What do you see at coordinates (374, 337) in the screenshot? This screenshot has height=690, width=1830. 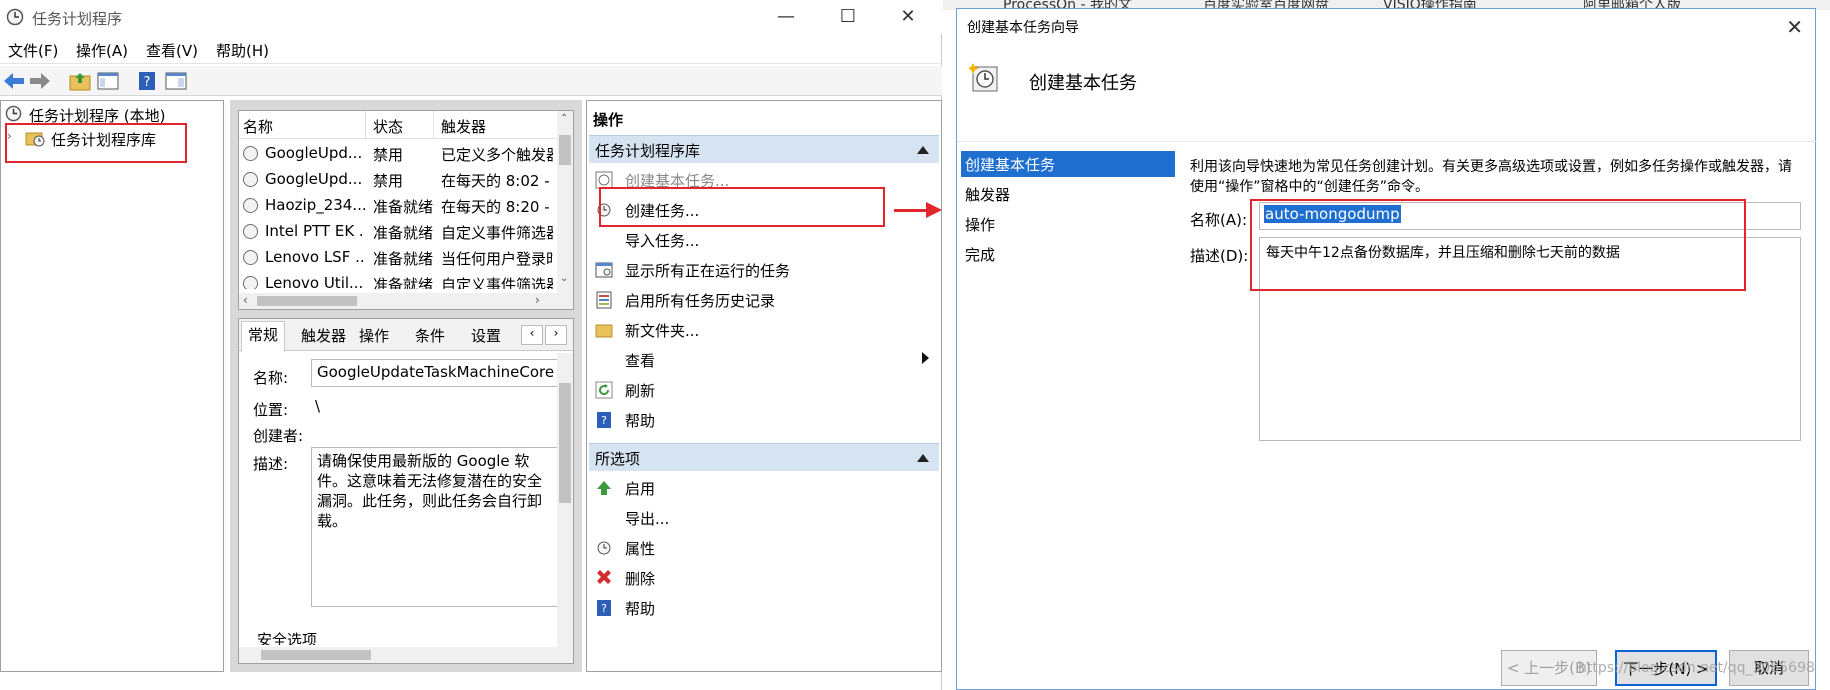 I see `tab-actions: 操作` at bounding box center [374, 337].